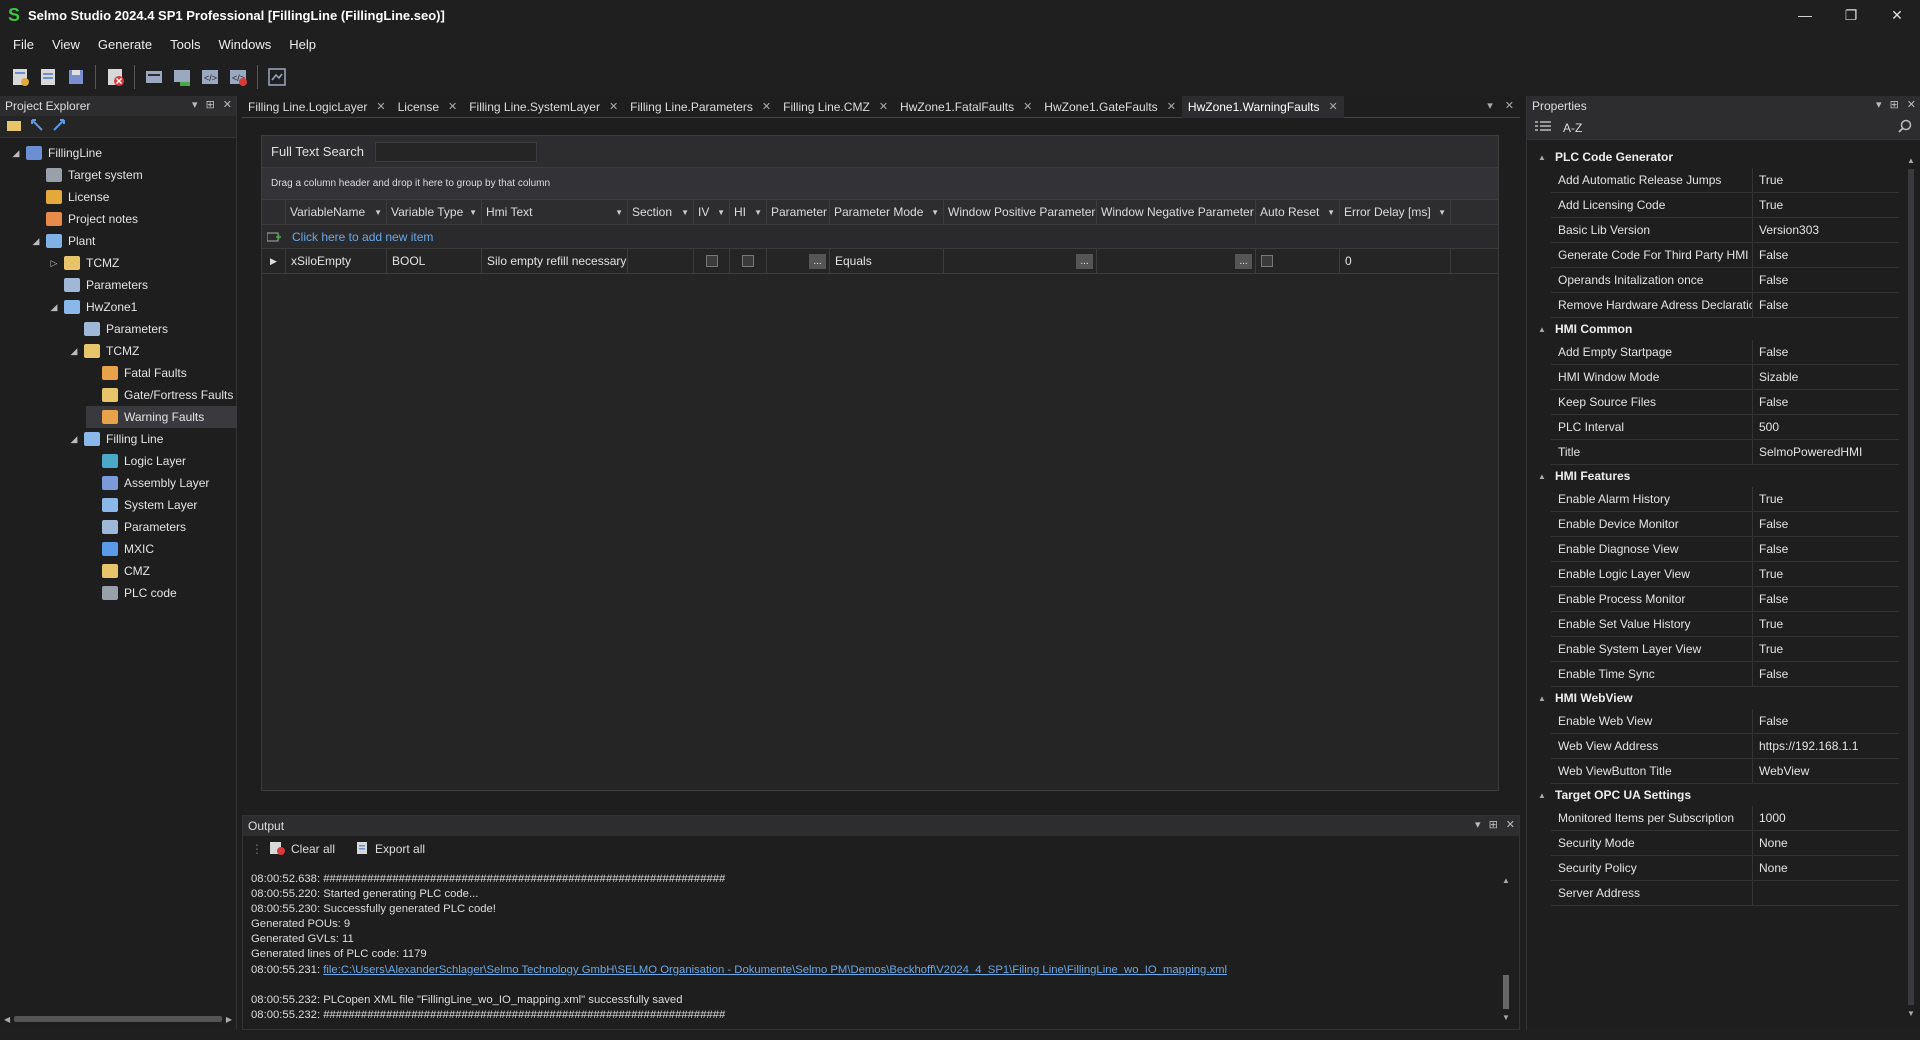 This screenshot has height=1040, width=1920. What do you see at coordinates (115, 77) in the screenshot?
I see `close-project-icon` at bounding box center [115, 77].